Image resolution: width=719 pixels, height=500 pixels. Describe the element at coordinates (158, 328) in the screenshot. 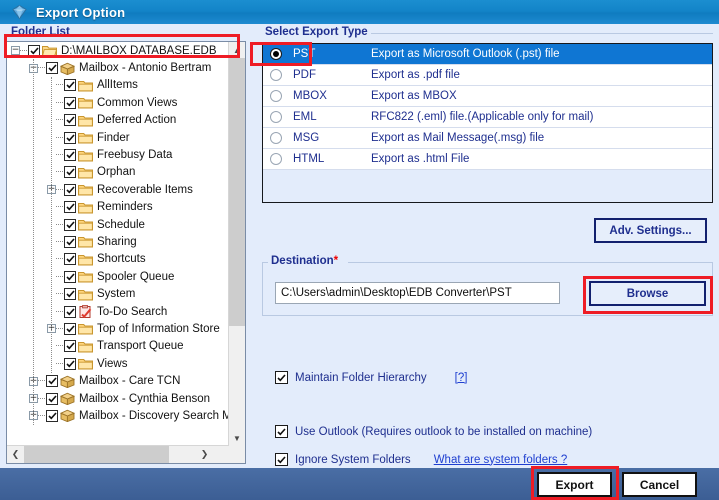

I see `tree-item-label: Top of Information Store` at that location.